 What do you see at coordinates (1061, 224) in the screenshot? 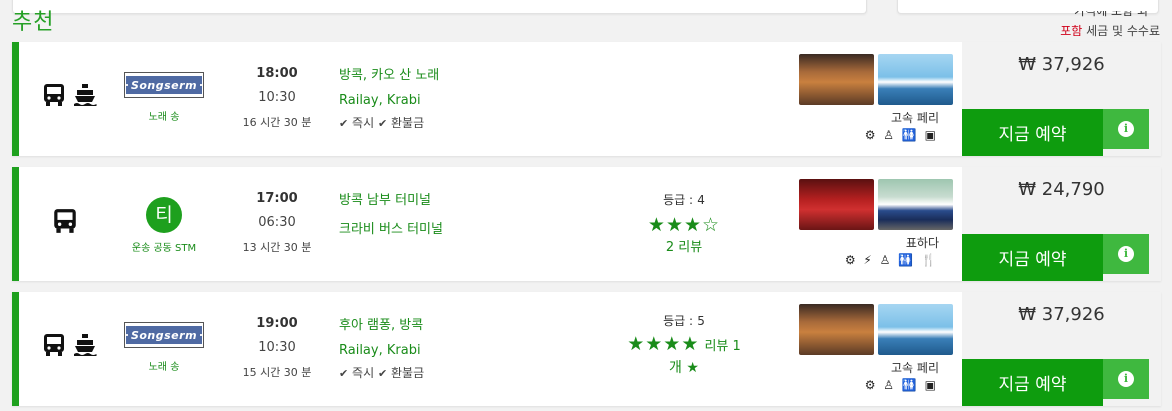
I see `price-panel: ₩ 24,790 지금 예약 i` at bounding box center [1061, 224].